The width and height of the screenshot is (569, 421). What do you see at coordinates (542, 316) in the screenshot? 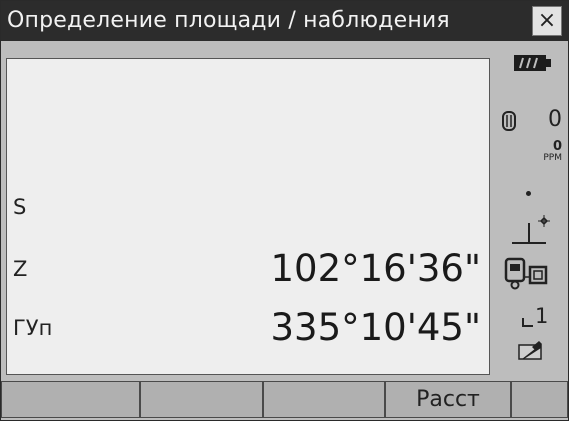
I see `face-indicator-value: 1` at bounding box center [542, 316].